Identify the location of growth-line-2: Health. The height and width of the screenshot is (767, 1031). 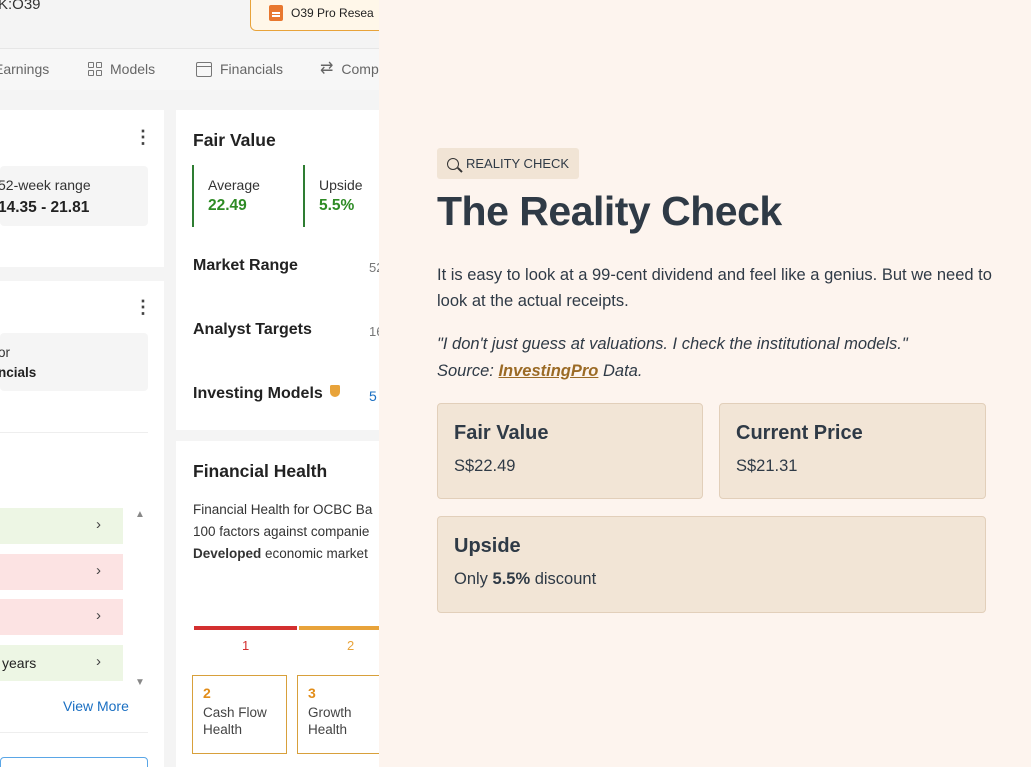
(328, 729).